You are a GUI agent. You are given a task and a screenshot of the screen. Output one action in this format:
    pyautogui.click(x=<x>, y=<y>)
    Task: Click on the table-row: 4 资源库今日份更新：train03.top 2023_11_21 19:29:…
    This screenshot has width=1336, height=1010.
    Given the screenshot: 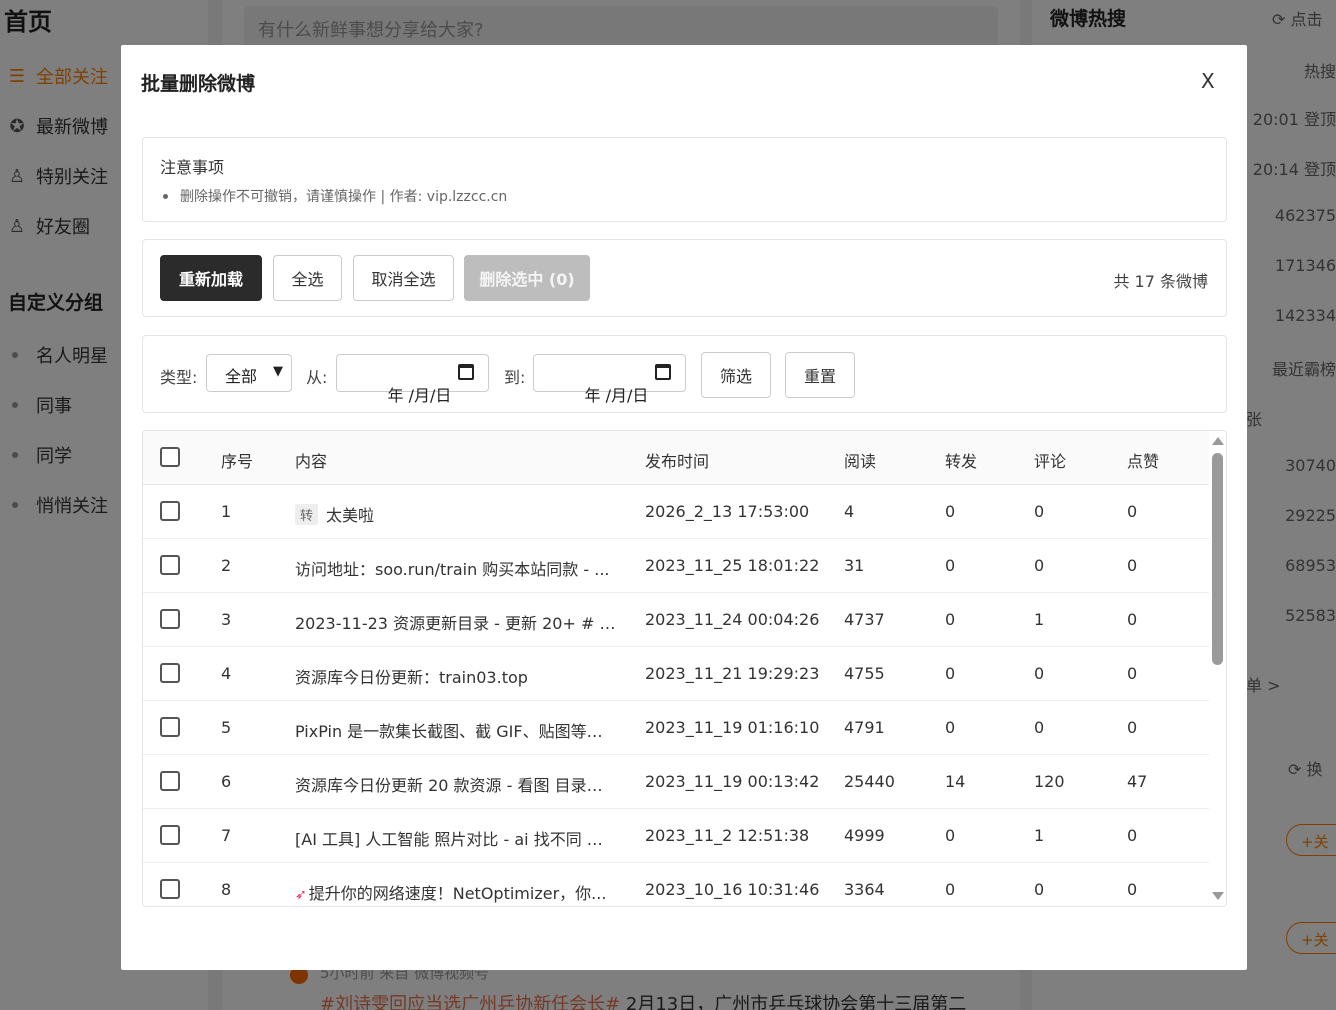 What is the action you would take?
    pyautogui.click(x=676, y=674)
    